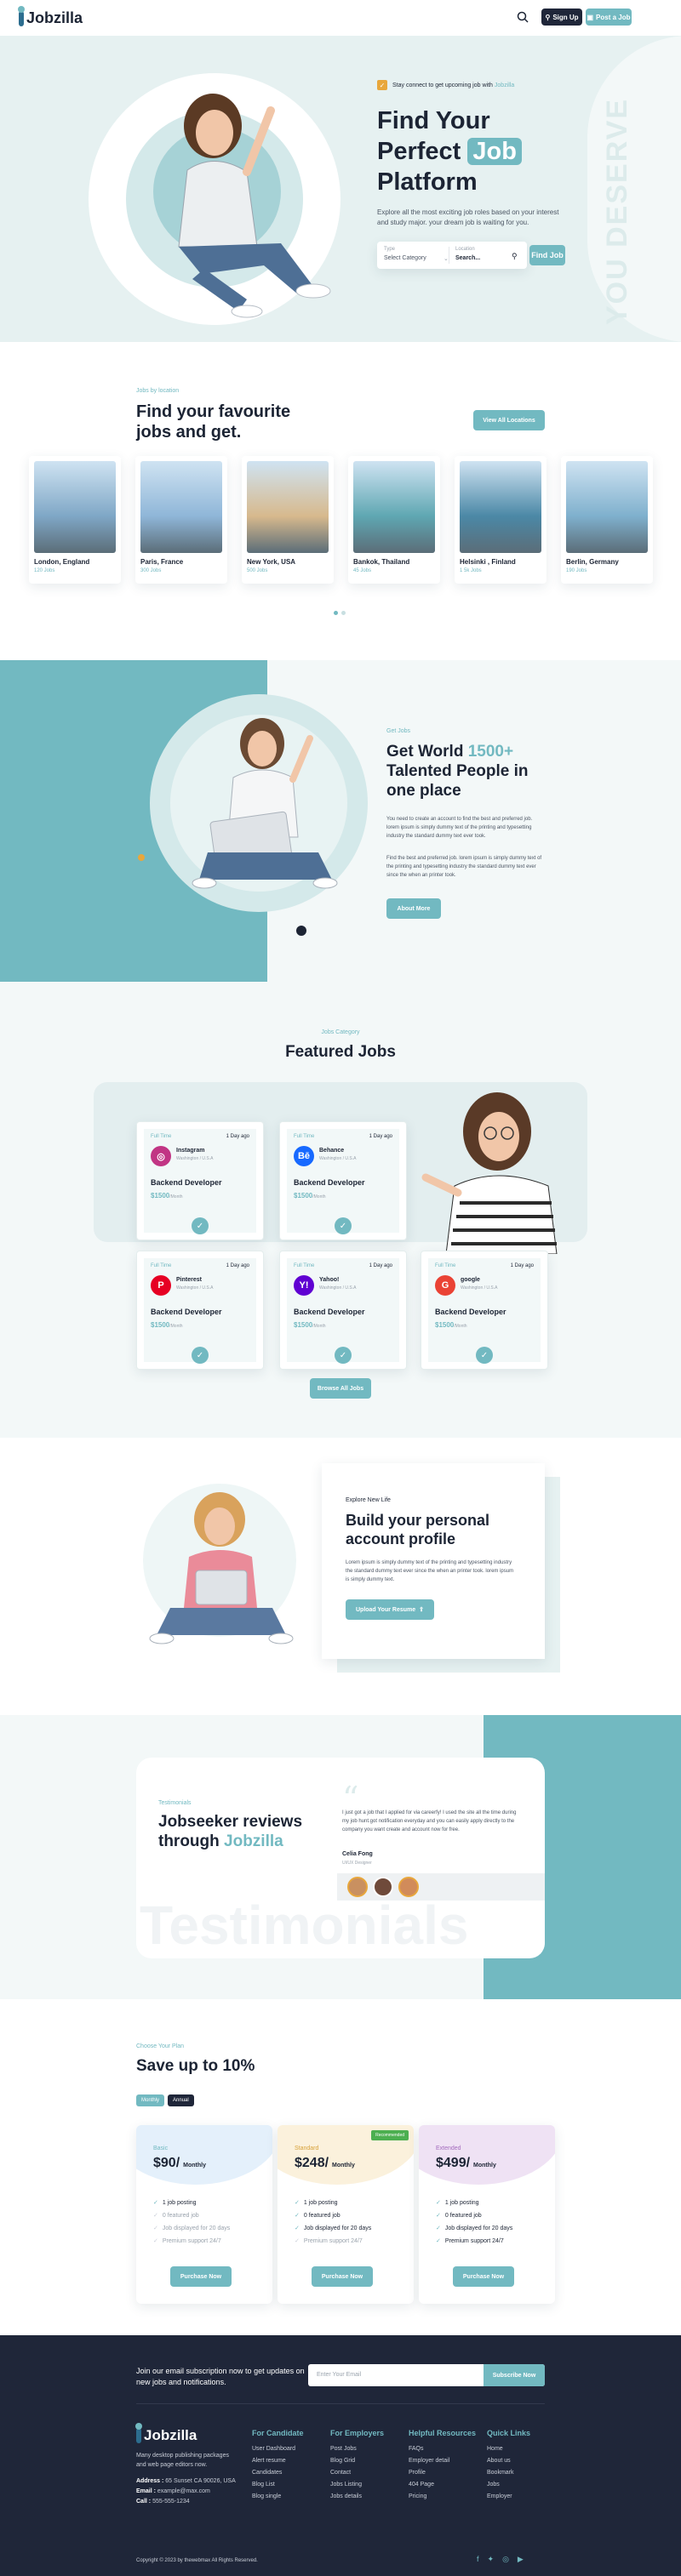  What do you see at coordinates (413, 909) in the screenshot?
I see `about-more-button: About More` at bounding box center [413, 909].